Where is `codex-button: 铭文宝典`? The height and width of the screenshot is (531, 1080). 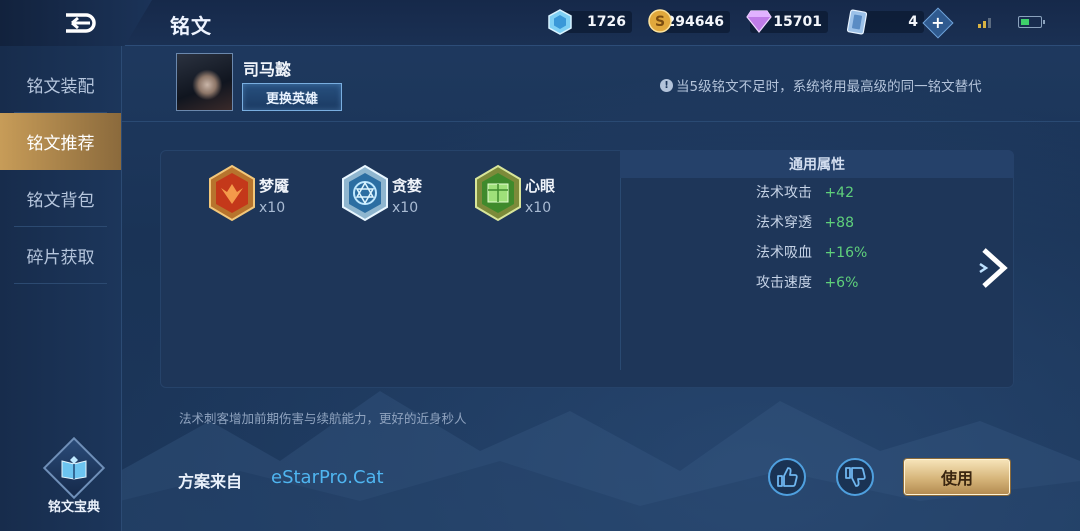
codex-button: 铭文宝典 is located at coordinates (74, 475).